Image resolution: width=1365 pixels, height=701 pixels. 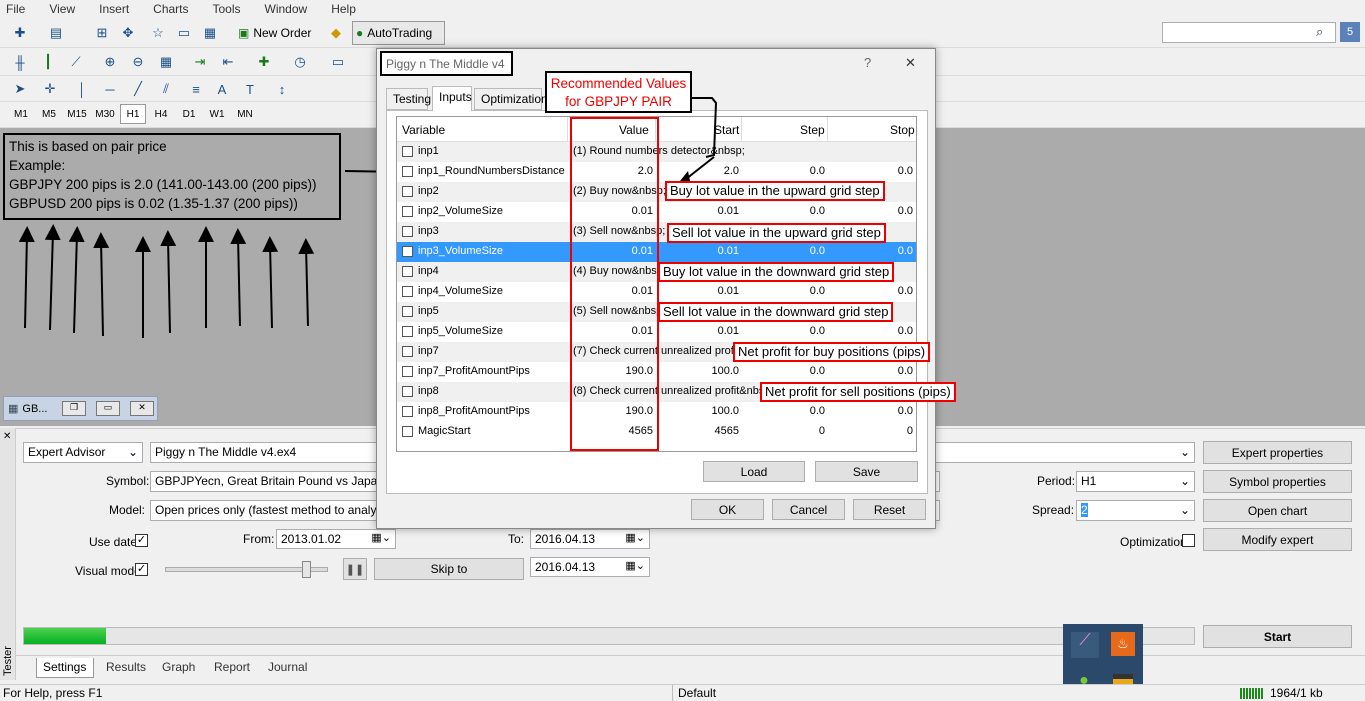 I want to click on start-button: Start, so click(x=1277, y=636).